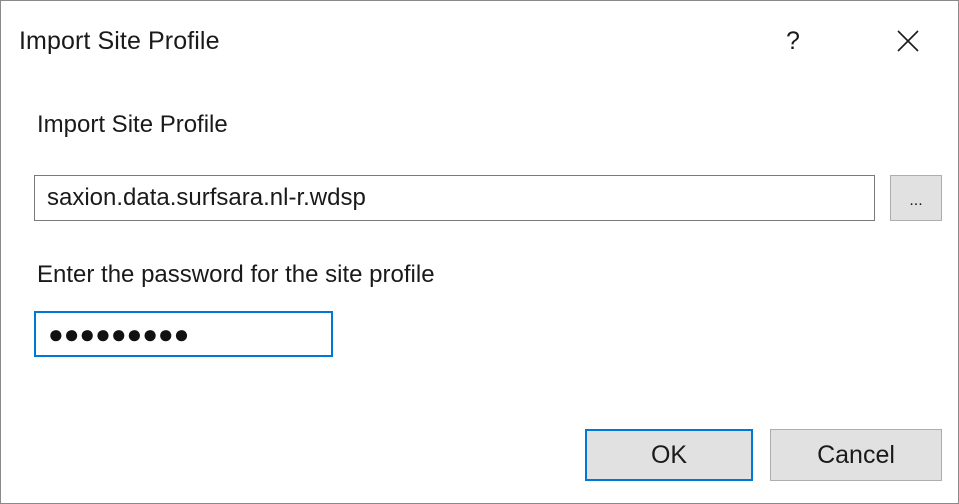 This screenshot has width=959, height=504. What do you see at coordinates (793, 41) in the screenshot?
I see `help-button: ?` at bounding box center [793, 41].